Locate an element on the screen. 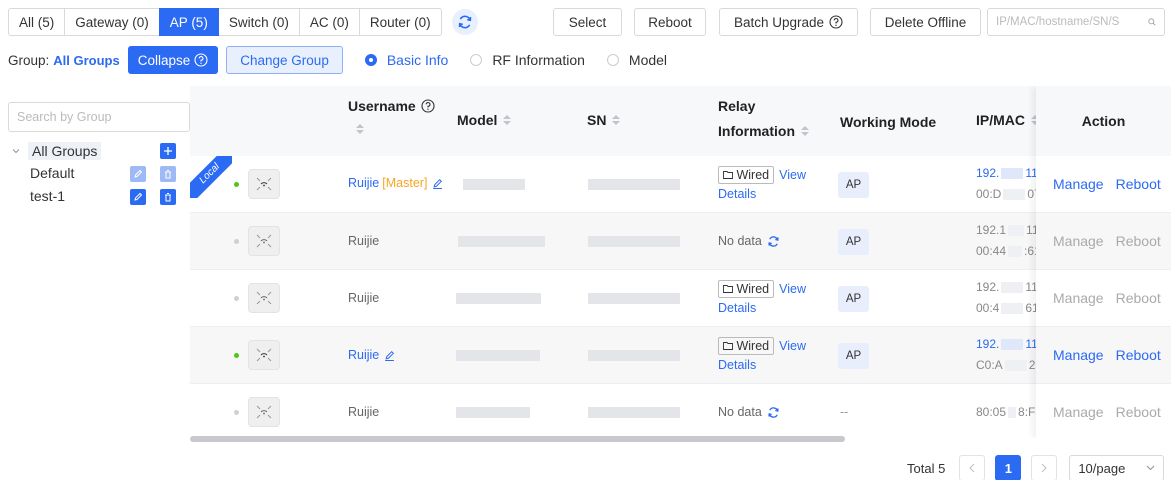 This screenshot has height=480, width=1171. relay-type: Wired is located at coordinates (753, 346).